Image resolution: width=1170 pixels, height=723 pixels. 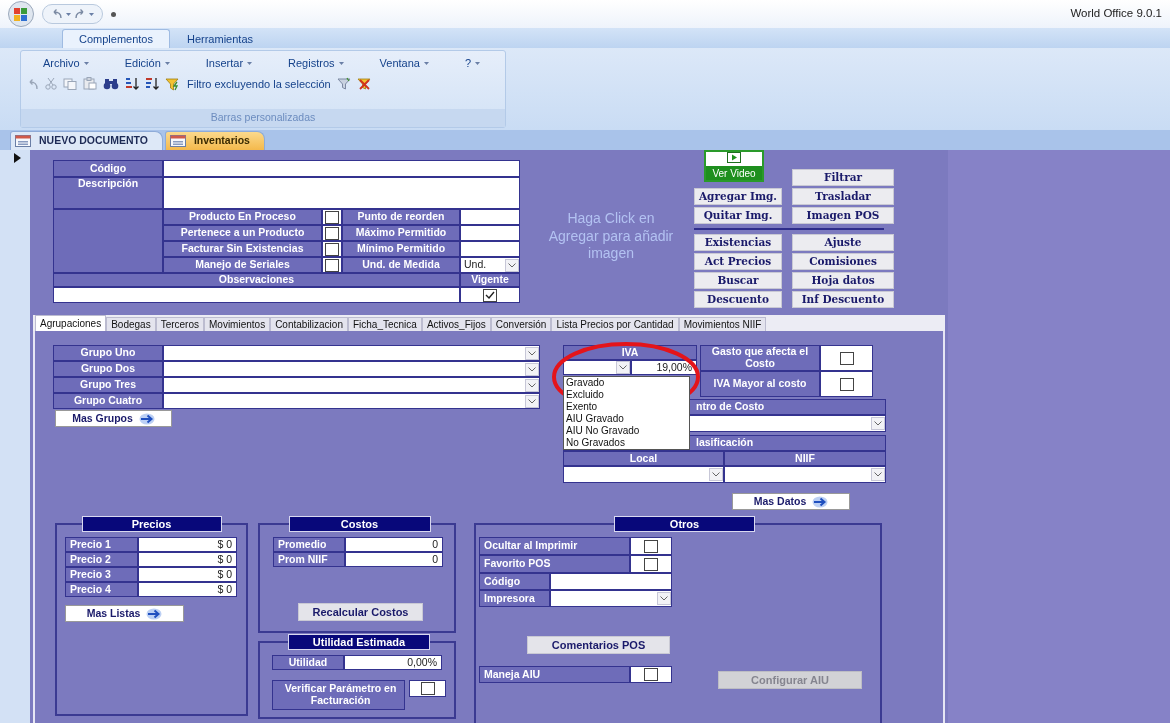 What do you see at coordinates (734, 166) in the screenshot?
I see `video-button: Ver Video` at bounding box center [734, 166].